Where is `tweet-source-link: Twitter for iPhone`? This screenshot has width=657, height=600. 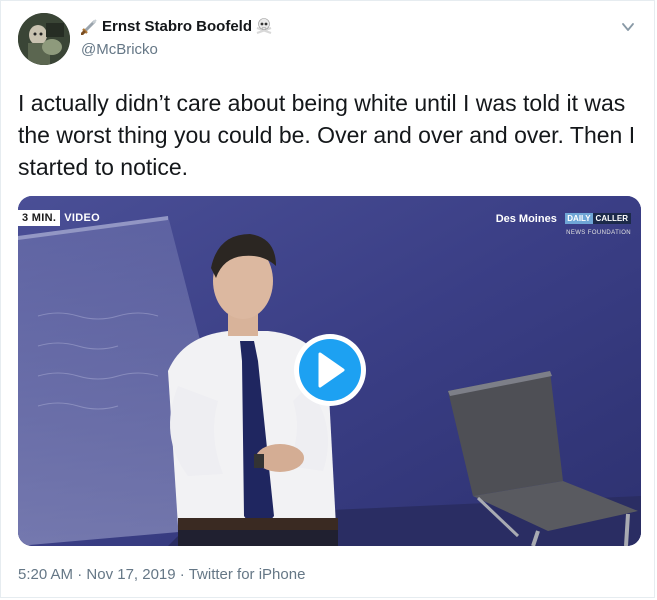
tweet-source-link: Twitter for iPhone is located at coordinates (247, 574).